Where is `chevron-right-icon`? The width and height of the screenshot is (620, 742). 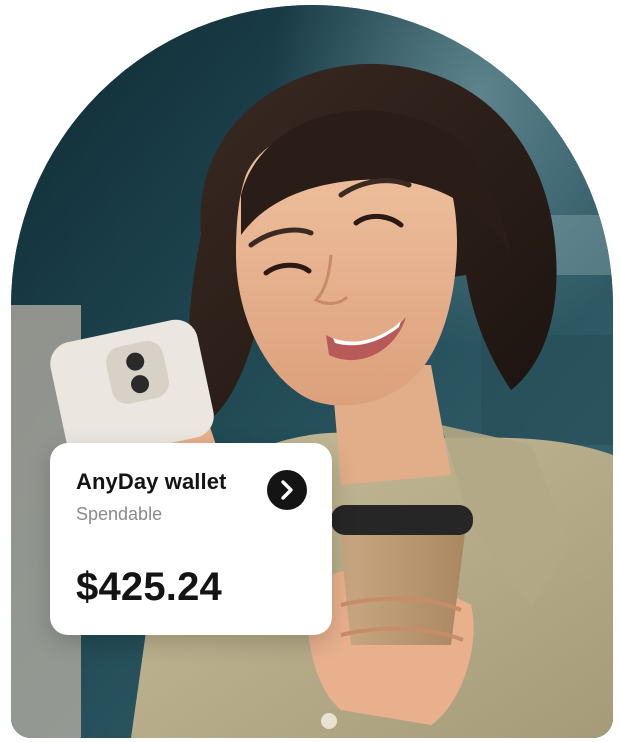 chevron-right-icon is located at coordinates (287, 490).